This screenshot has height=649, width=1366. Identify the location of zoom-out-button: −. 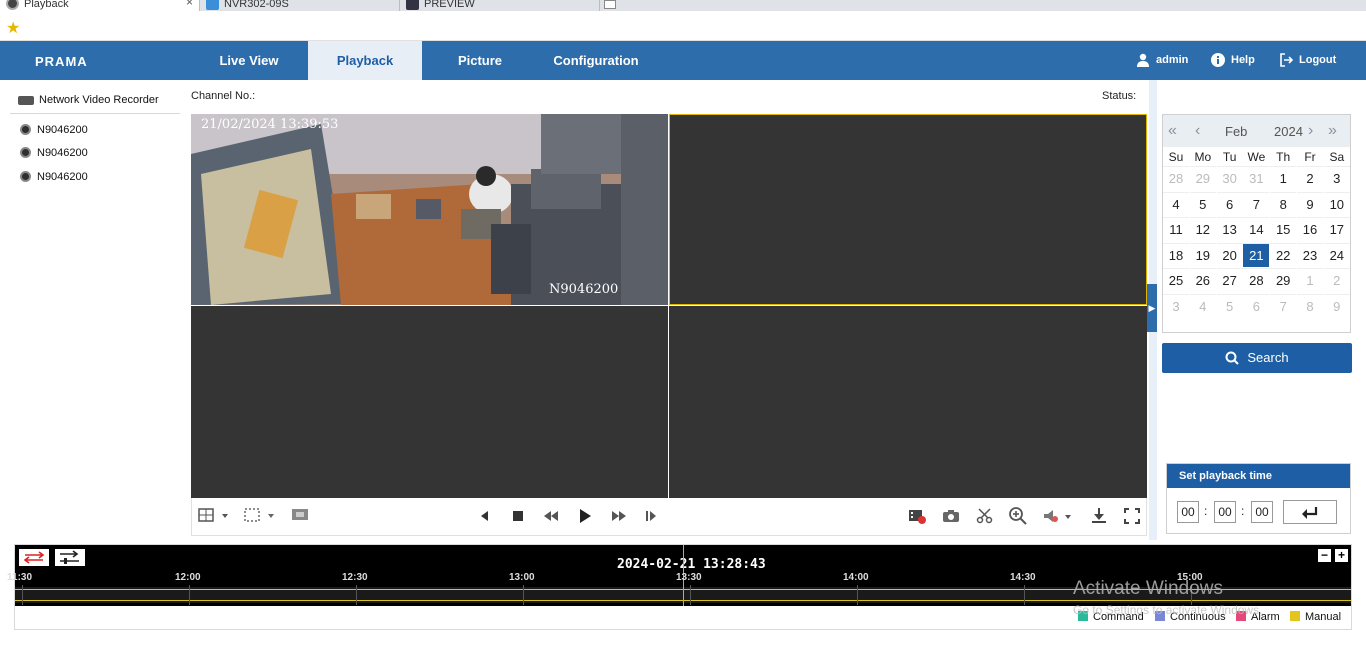
(1324, 555).